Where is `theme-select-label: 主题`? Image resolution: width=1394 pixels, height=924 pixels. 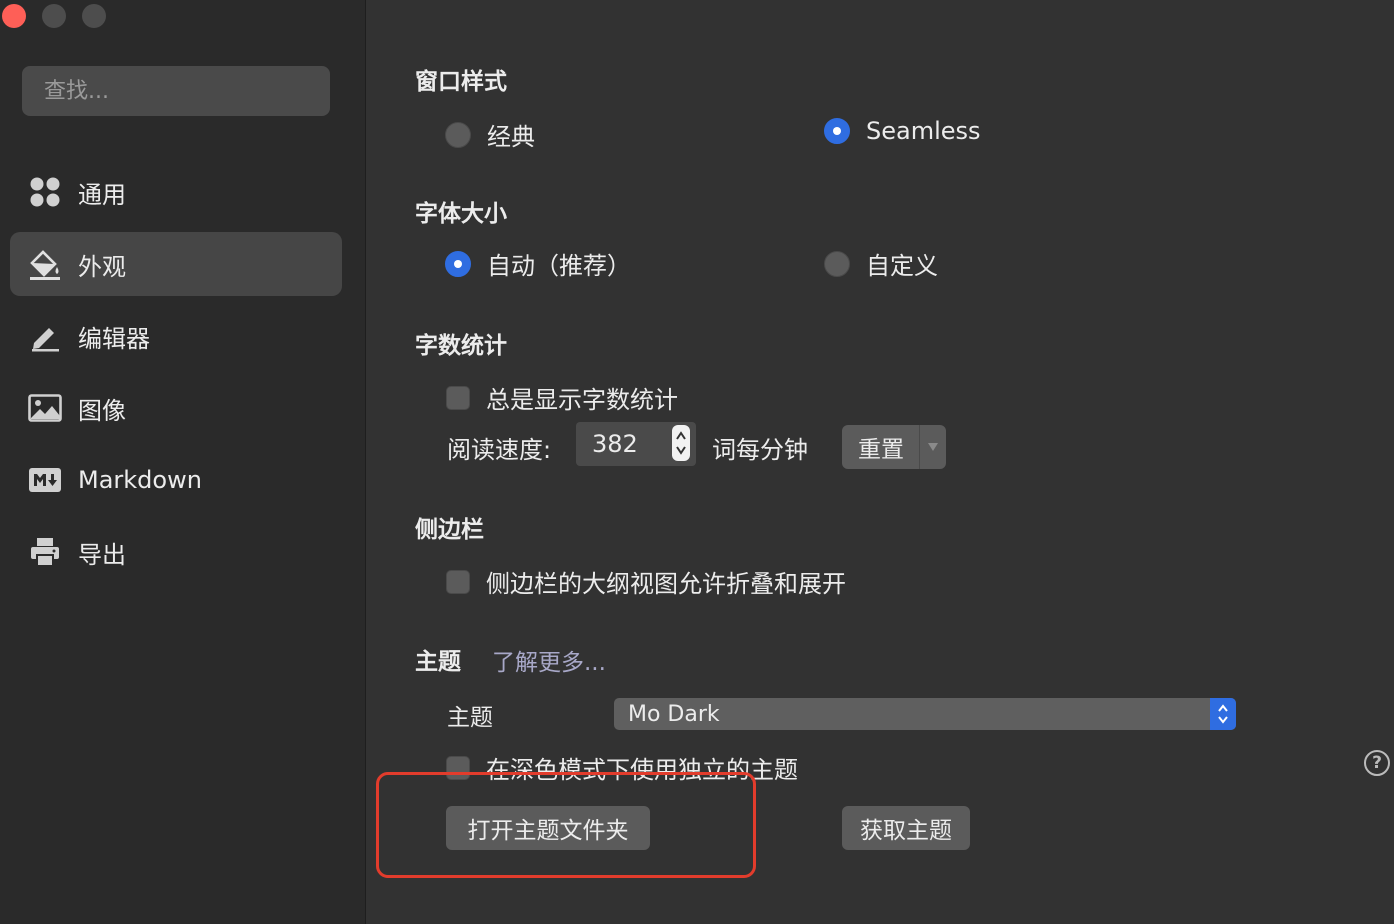
theme-select-label: 主题 is located at coordinates (470, 718).